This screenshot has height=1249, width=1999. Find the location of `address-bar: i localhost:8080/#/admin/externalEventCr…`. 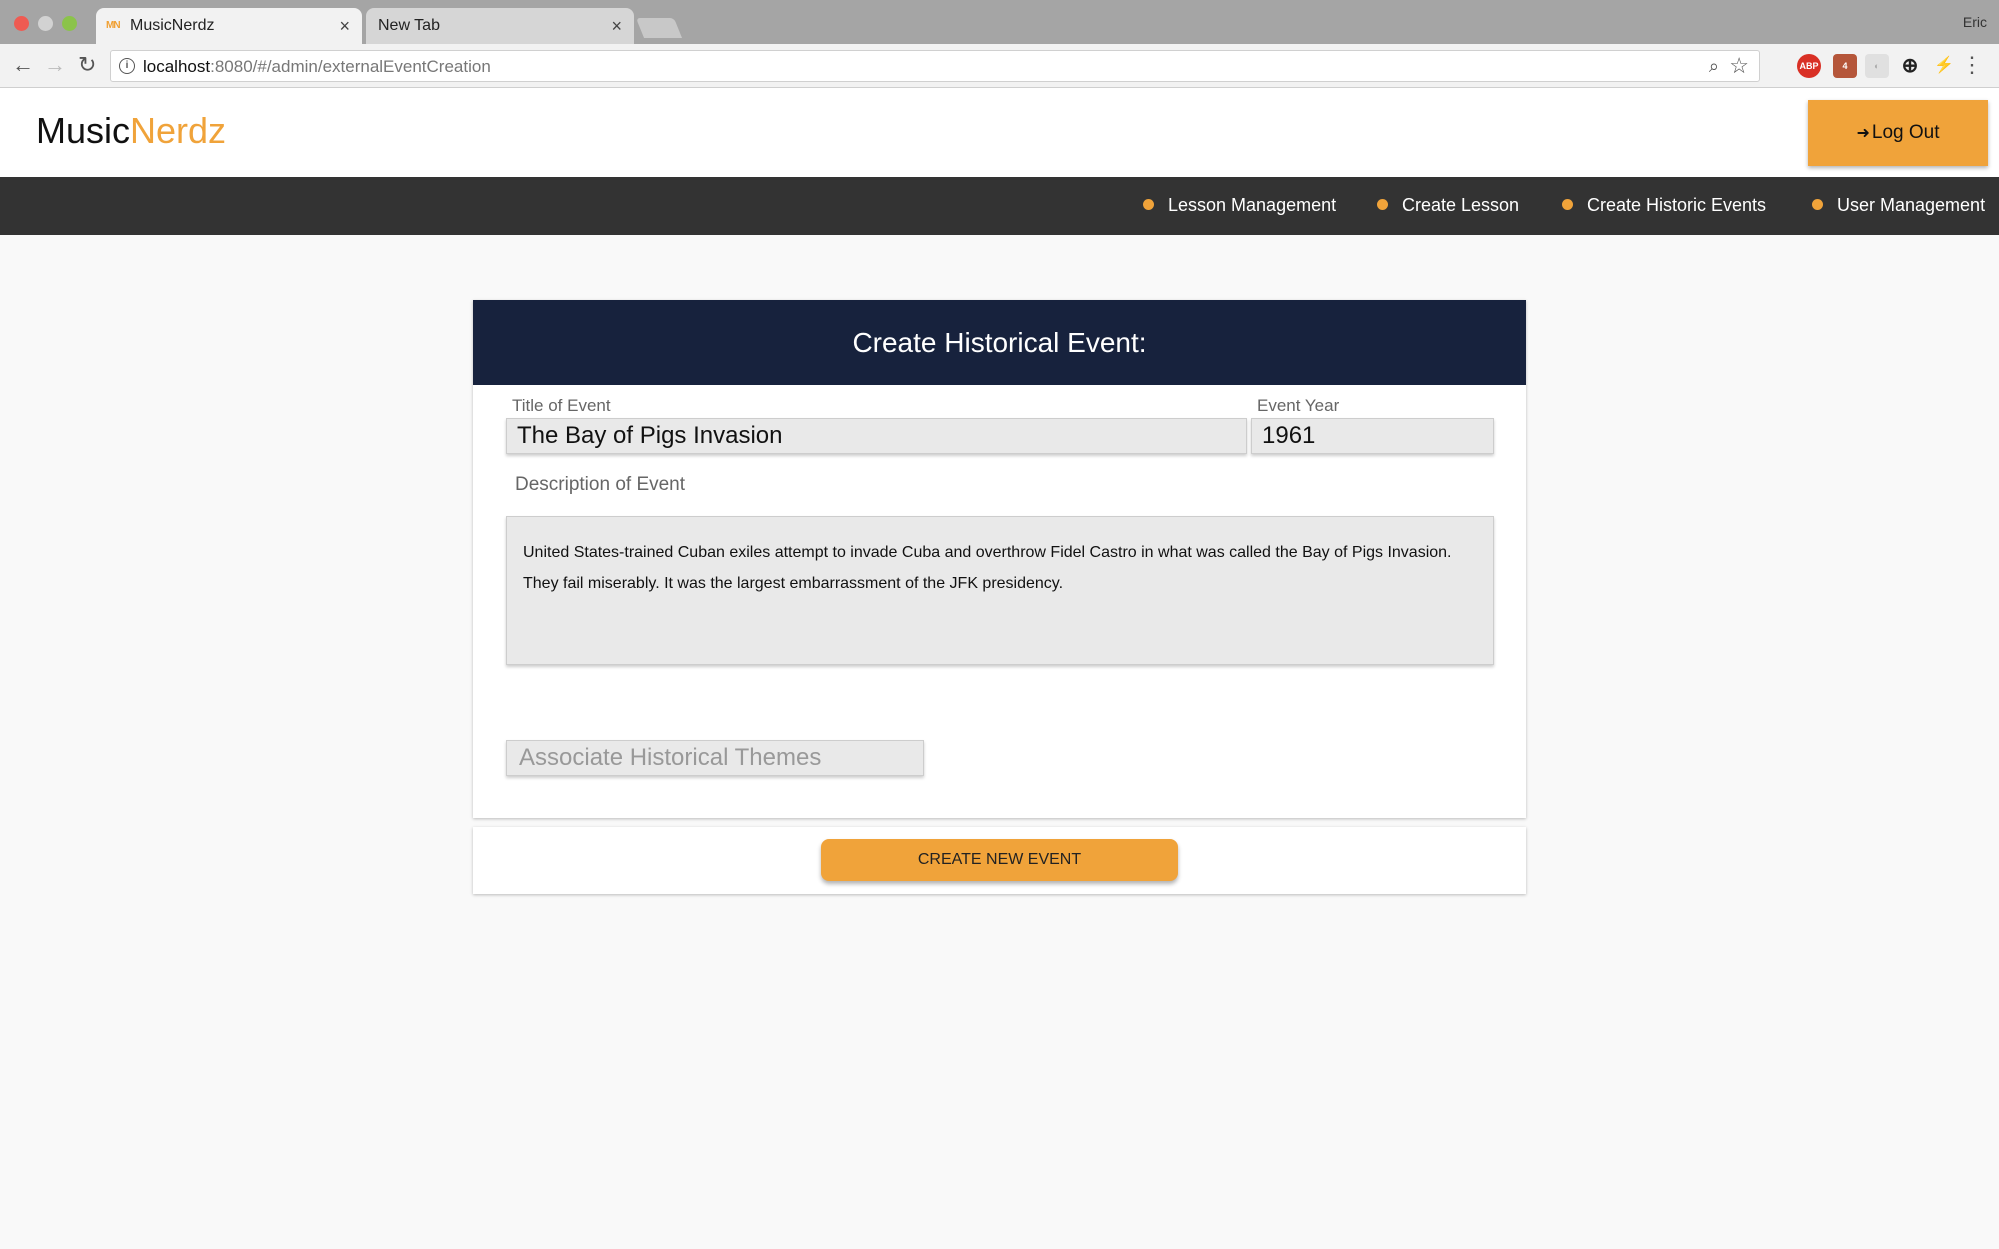

address-bar: i localhost:8080/#/admin/externalEventCr… is located at coordinates (935, 66).